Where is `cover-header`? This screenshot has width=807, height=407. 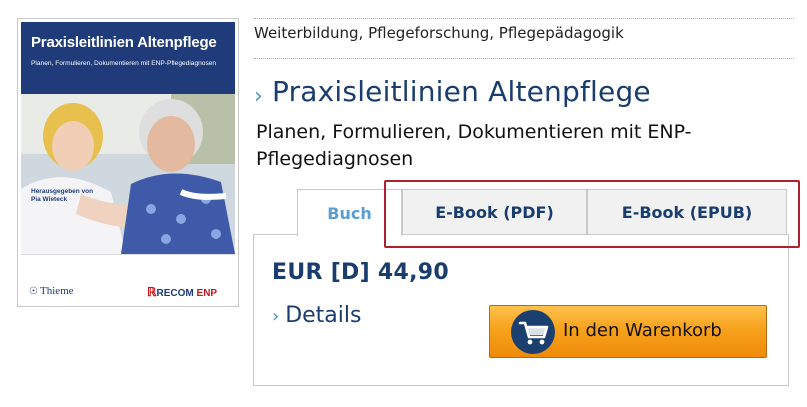 cover-header is located at coordinates (128, 58).